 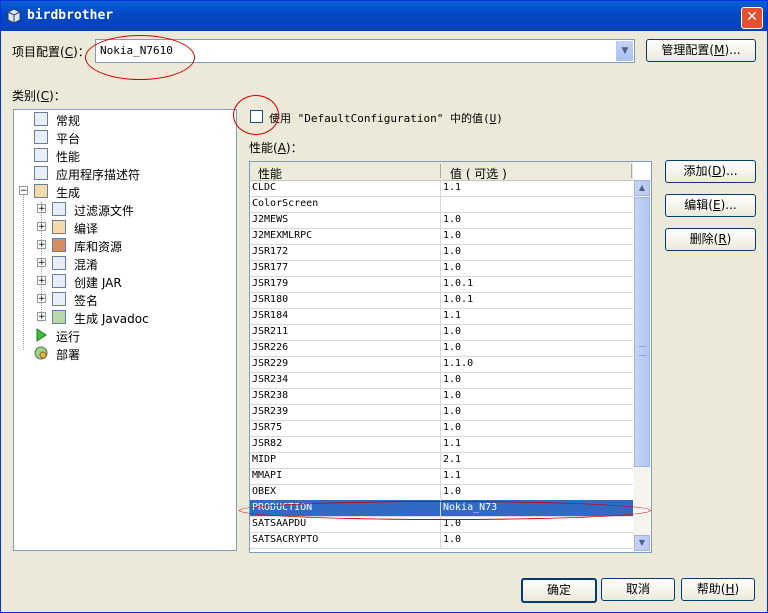 I want to click on cell-ability-name: JSR234, so click(x=270, y=379).